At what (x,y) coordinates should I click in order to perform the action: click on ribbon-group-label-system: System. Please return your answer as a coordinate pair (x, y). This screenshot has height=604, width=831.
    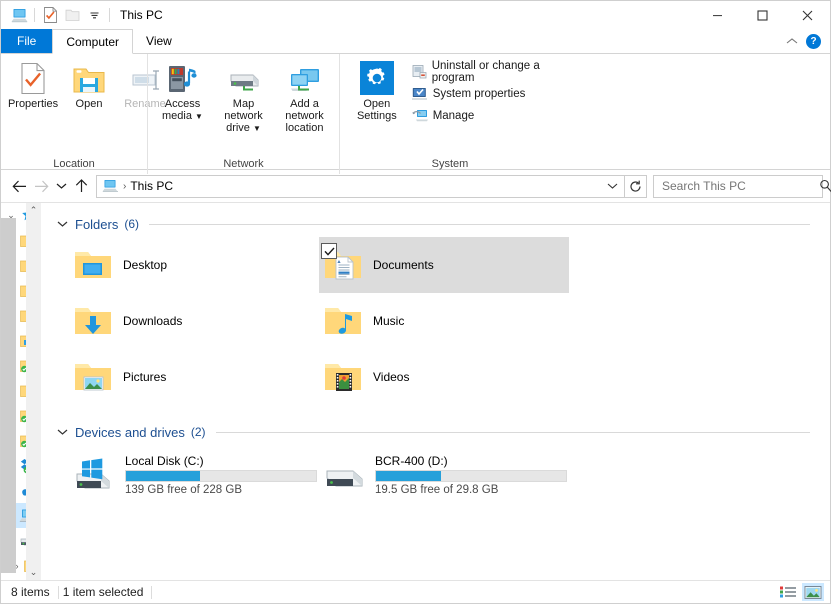
    Looking at the image, I should click on (450, 164).